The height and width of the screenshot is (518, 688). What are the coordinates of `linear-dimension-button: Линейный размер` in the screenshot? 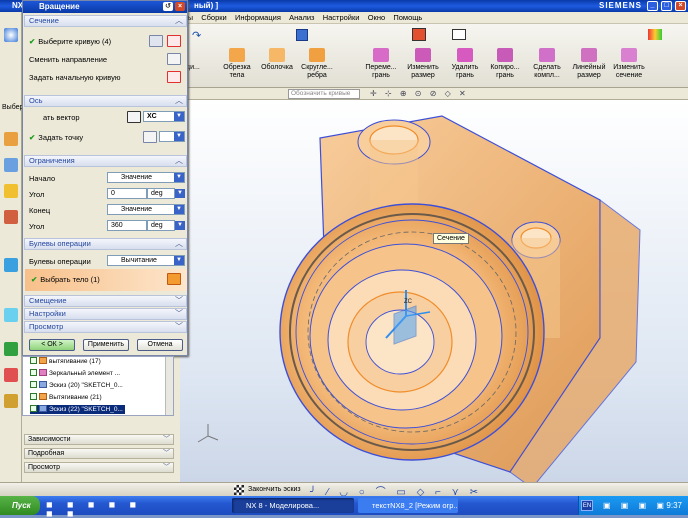 It's located at (589, 64).